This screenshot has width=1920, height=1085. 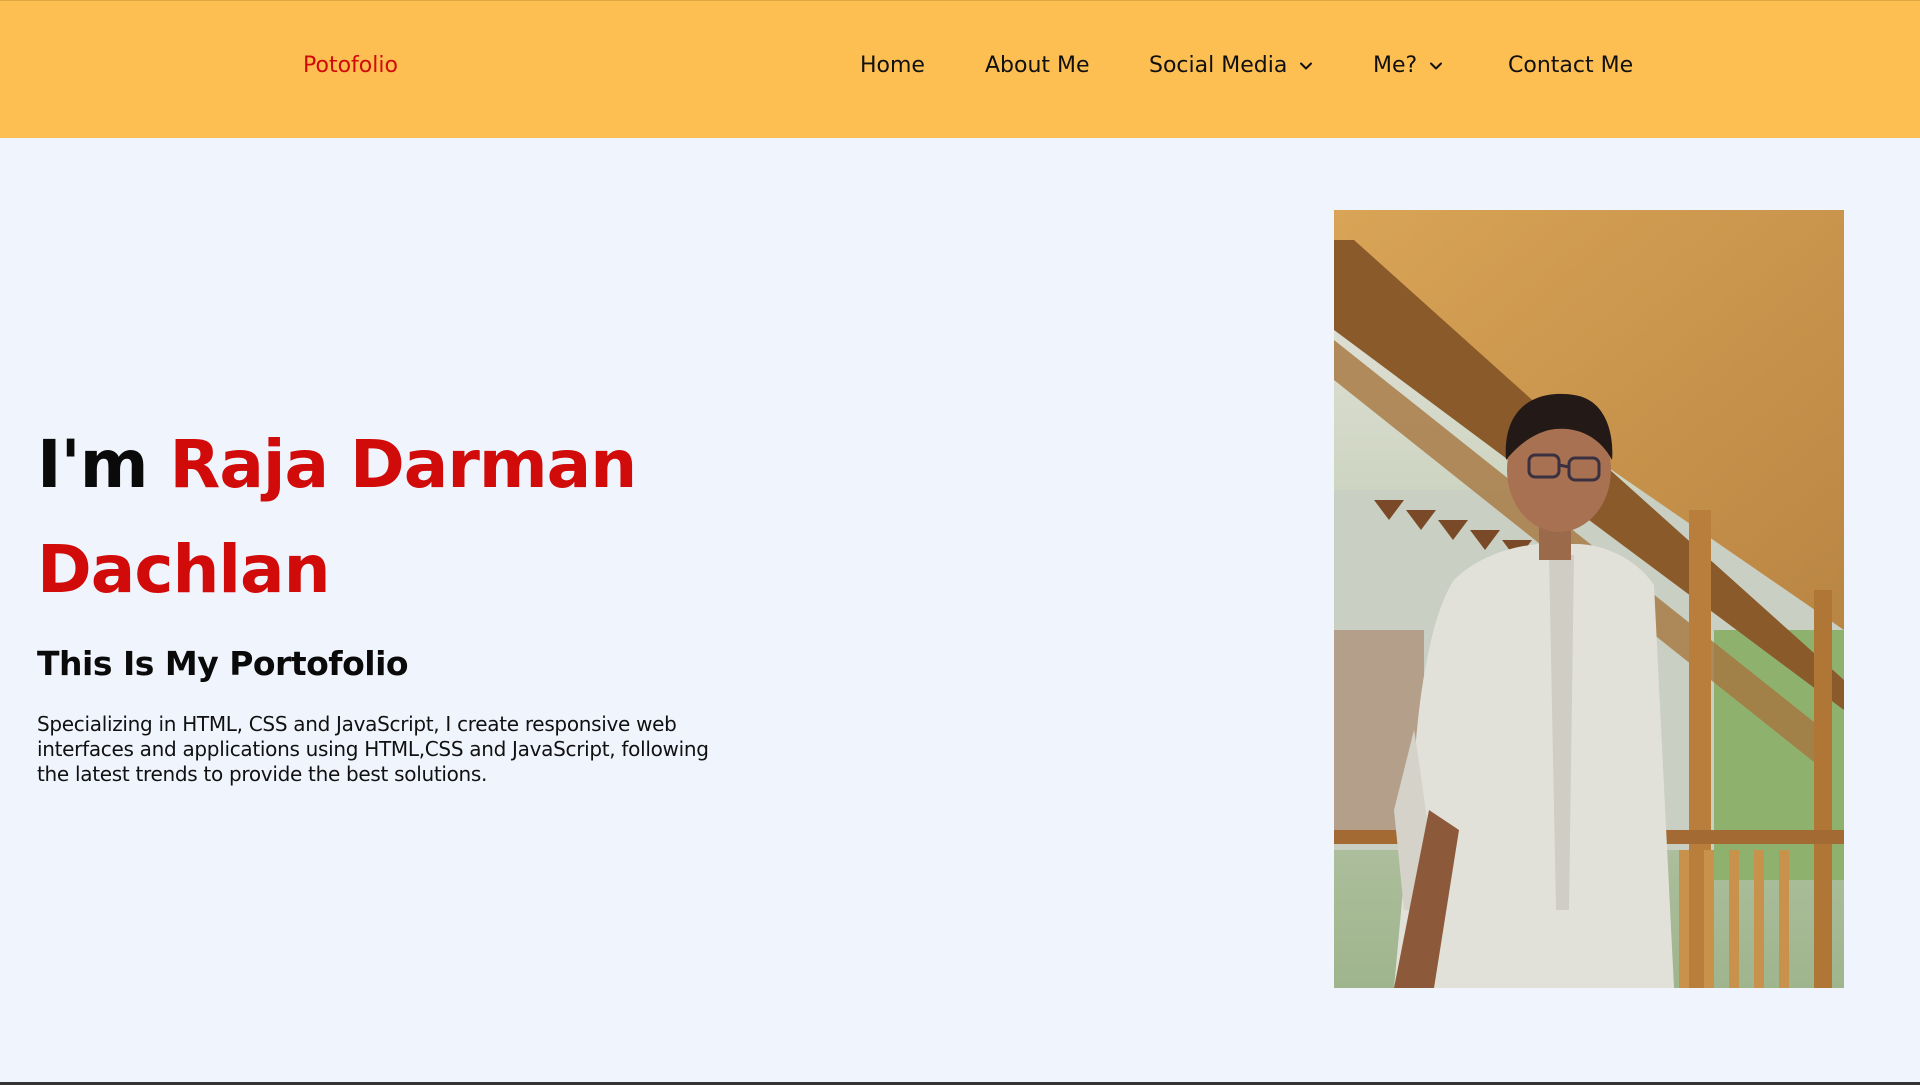 I want to click on hero-subtitle: This Is My Portofolio, so click(x=223, y=663).